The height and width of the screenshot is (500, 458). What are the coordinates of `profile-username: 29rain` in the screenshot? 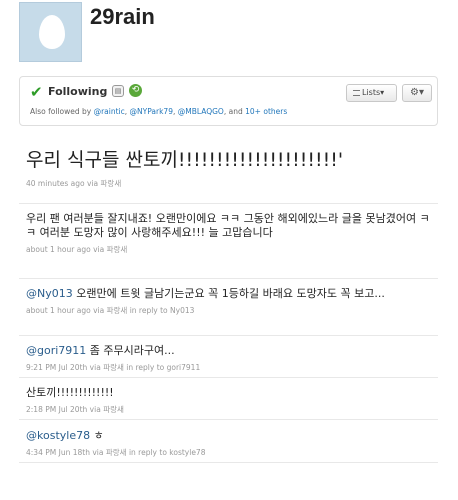 It's located at (122, 17).